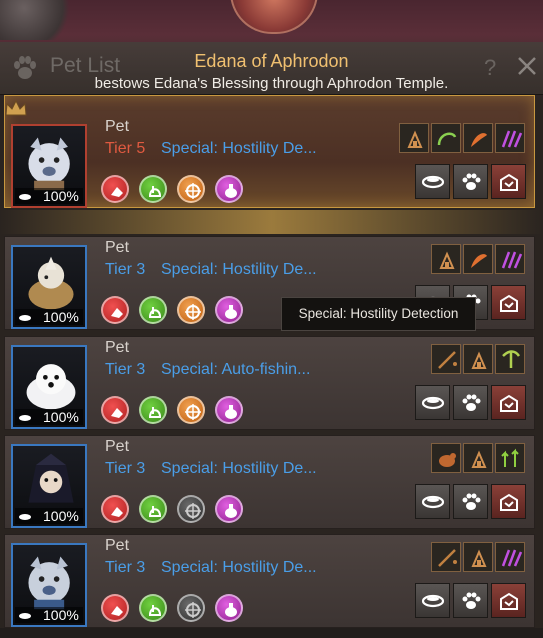  Describe the element at coordinates (490, 68) in the screenshot. I see `help-button: ?` at that location.